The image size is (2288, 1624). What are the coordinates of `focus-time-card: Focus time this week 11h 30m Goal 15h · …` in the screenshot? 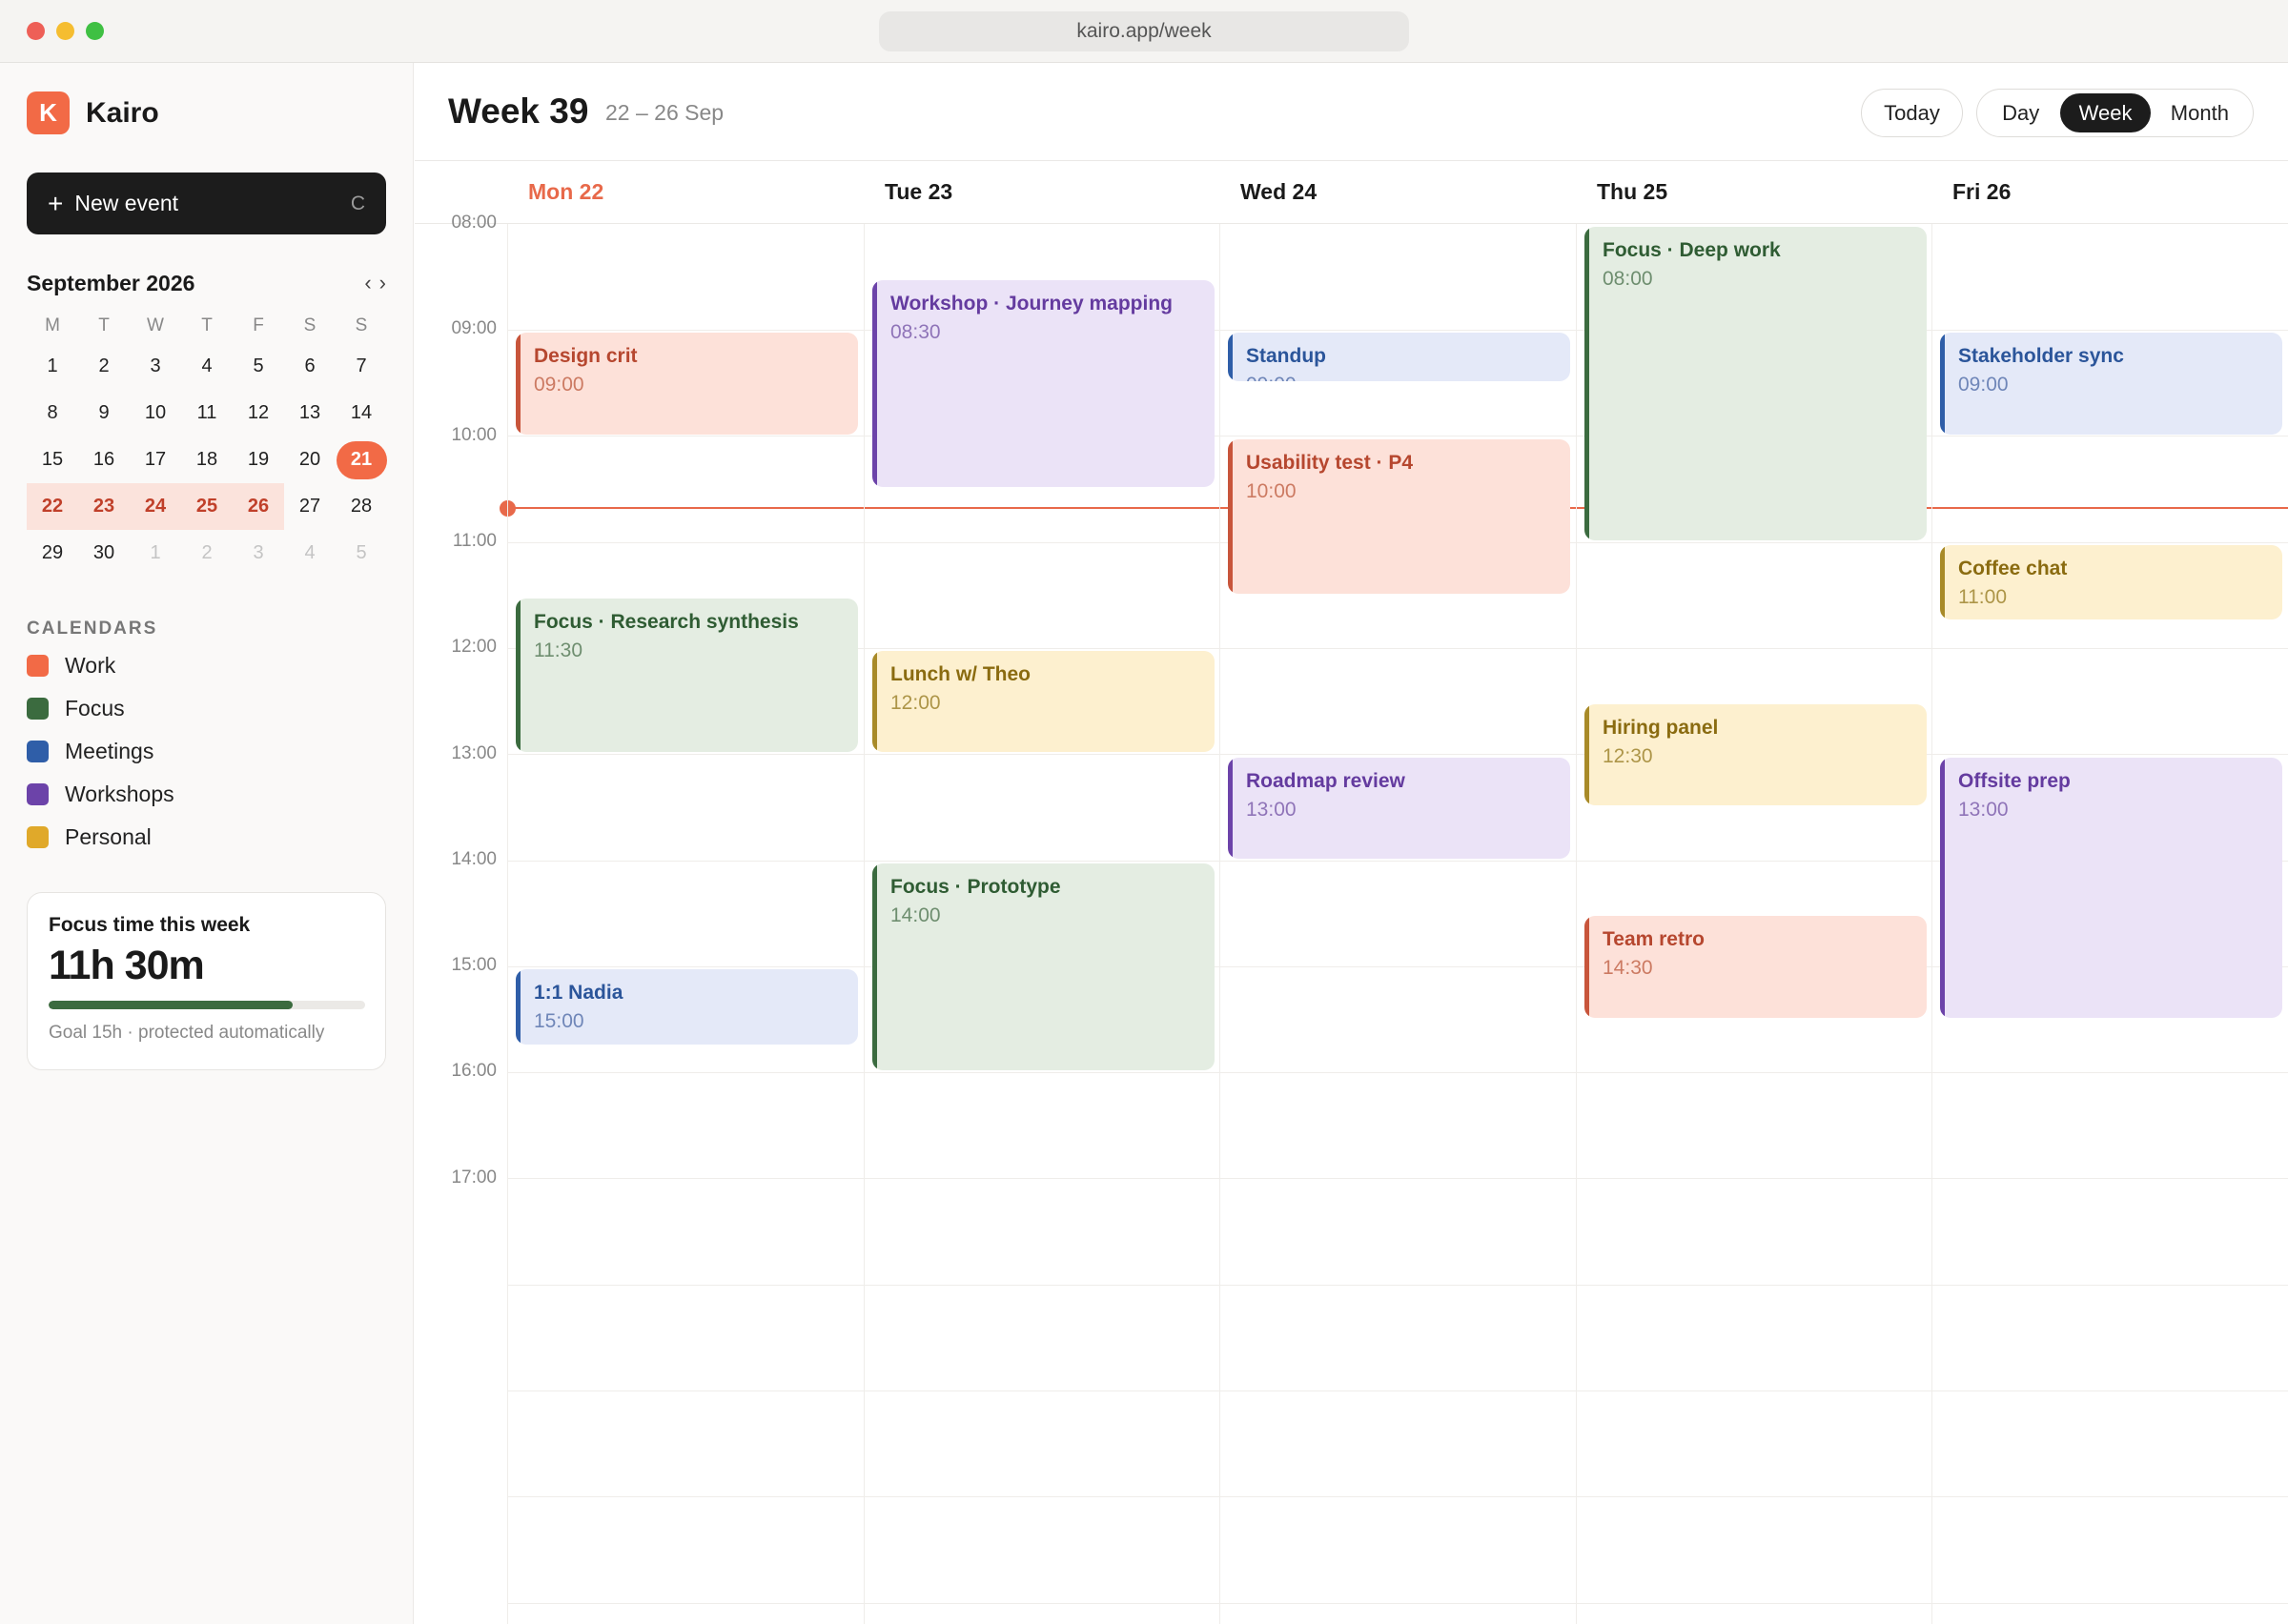 It's located at (206, 981).